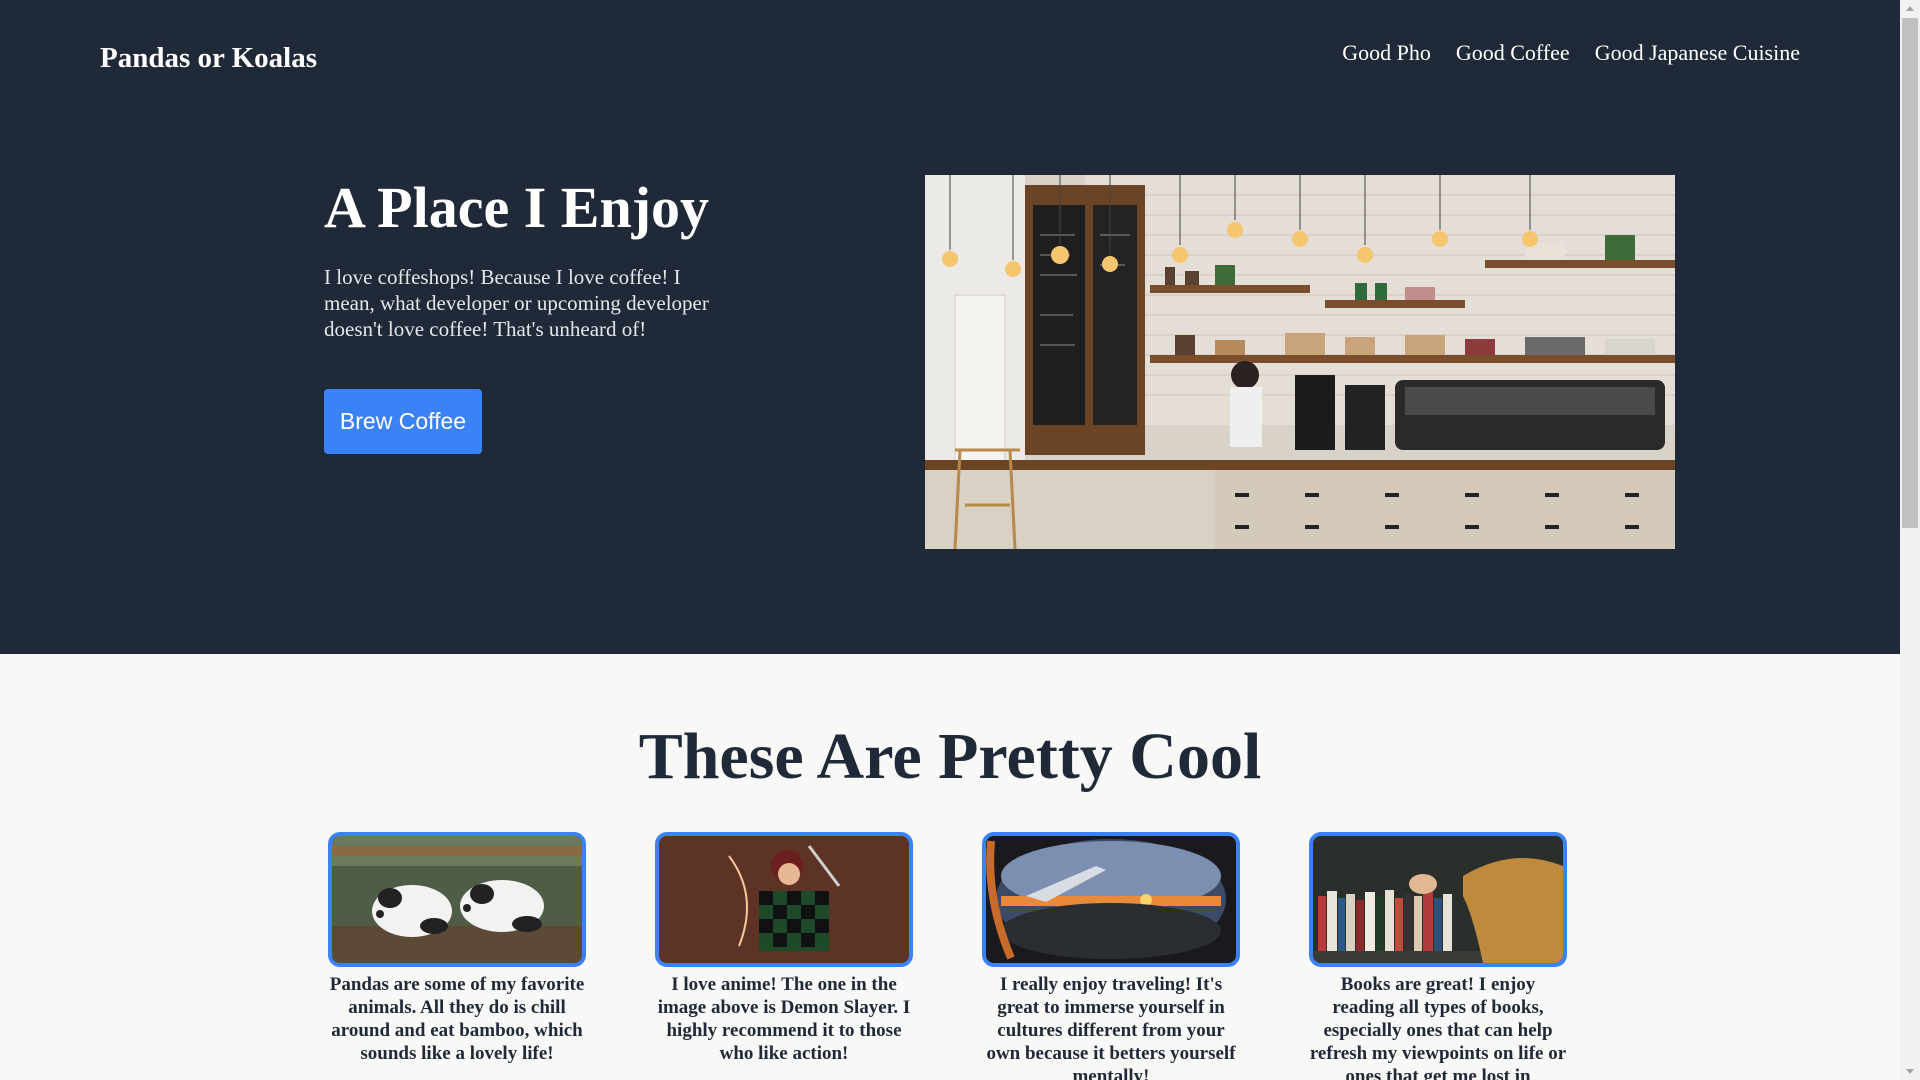 This screenshot has height=1080, width=1920. What do you see at coordinates (1910, 273) in the screenshot?
I see `scrollbar-thumb` at bounding box center [1910, 273].